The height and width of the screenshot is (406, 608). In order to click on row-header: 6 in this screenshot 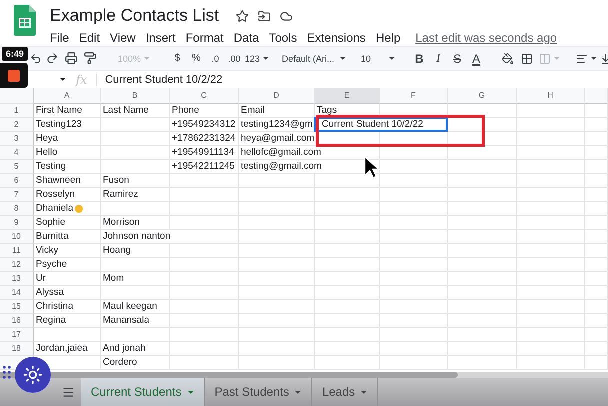, I will do `click(17, 181)`.